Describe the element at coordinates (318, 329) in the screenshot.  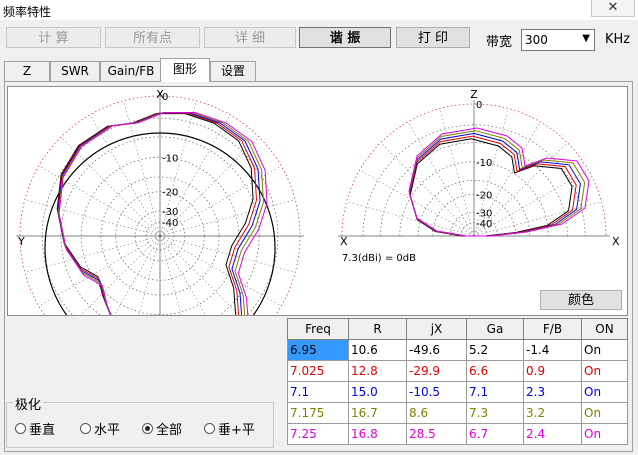
I see `column-header: Freq` at that location.